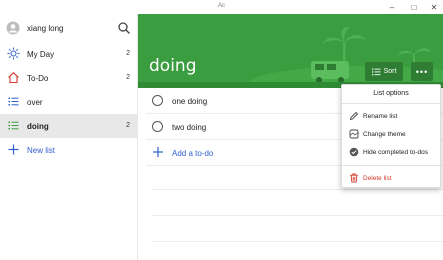 Image resolution: width=443 pixels, height=260 pixels. I want to click on sun-icon, so click(13, 53).